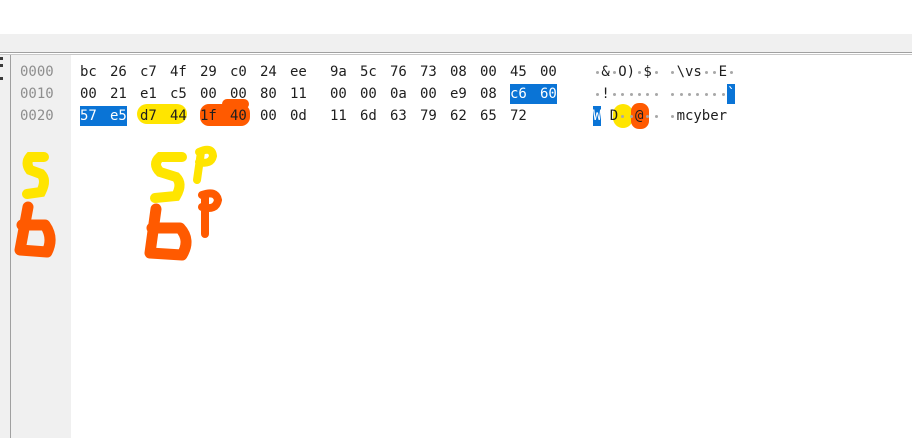 The image size is (912, 438). What do you see at coordinates (697, 72) in the screenshot?
I see `ascii-char: s` at bounding box center [697, 72].